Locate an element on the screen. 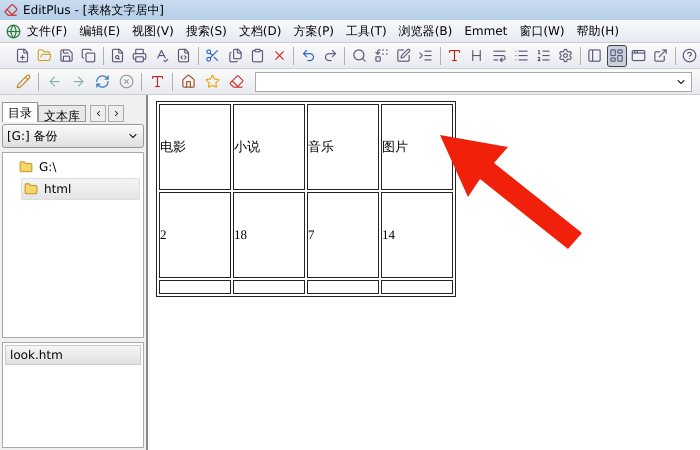 Image resolution: width=700 pixels, height=450 pixels. edit-icon is located at coordinates (404, 55).